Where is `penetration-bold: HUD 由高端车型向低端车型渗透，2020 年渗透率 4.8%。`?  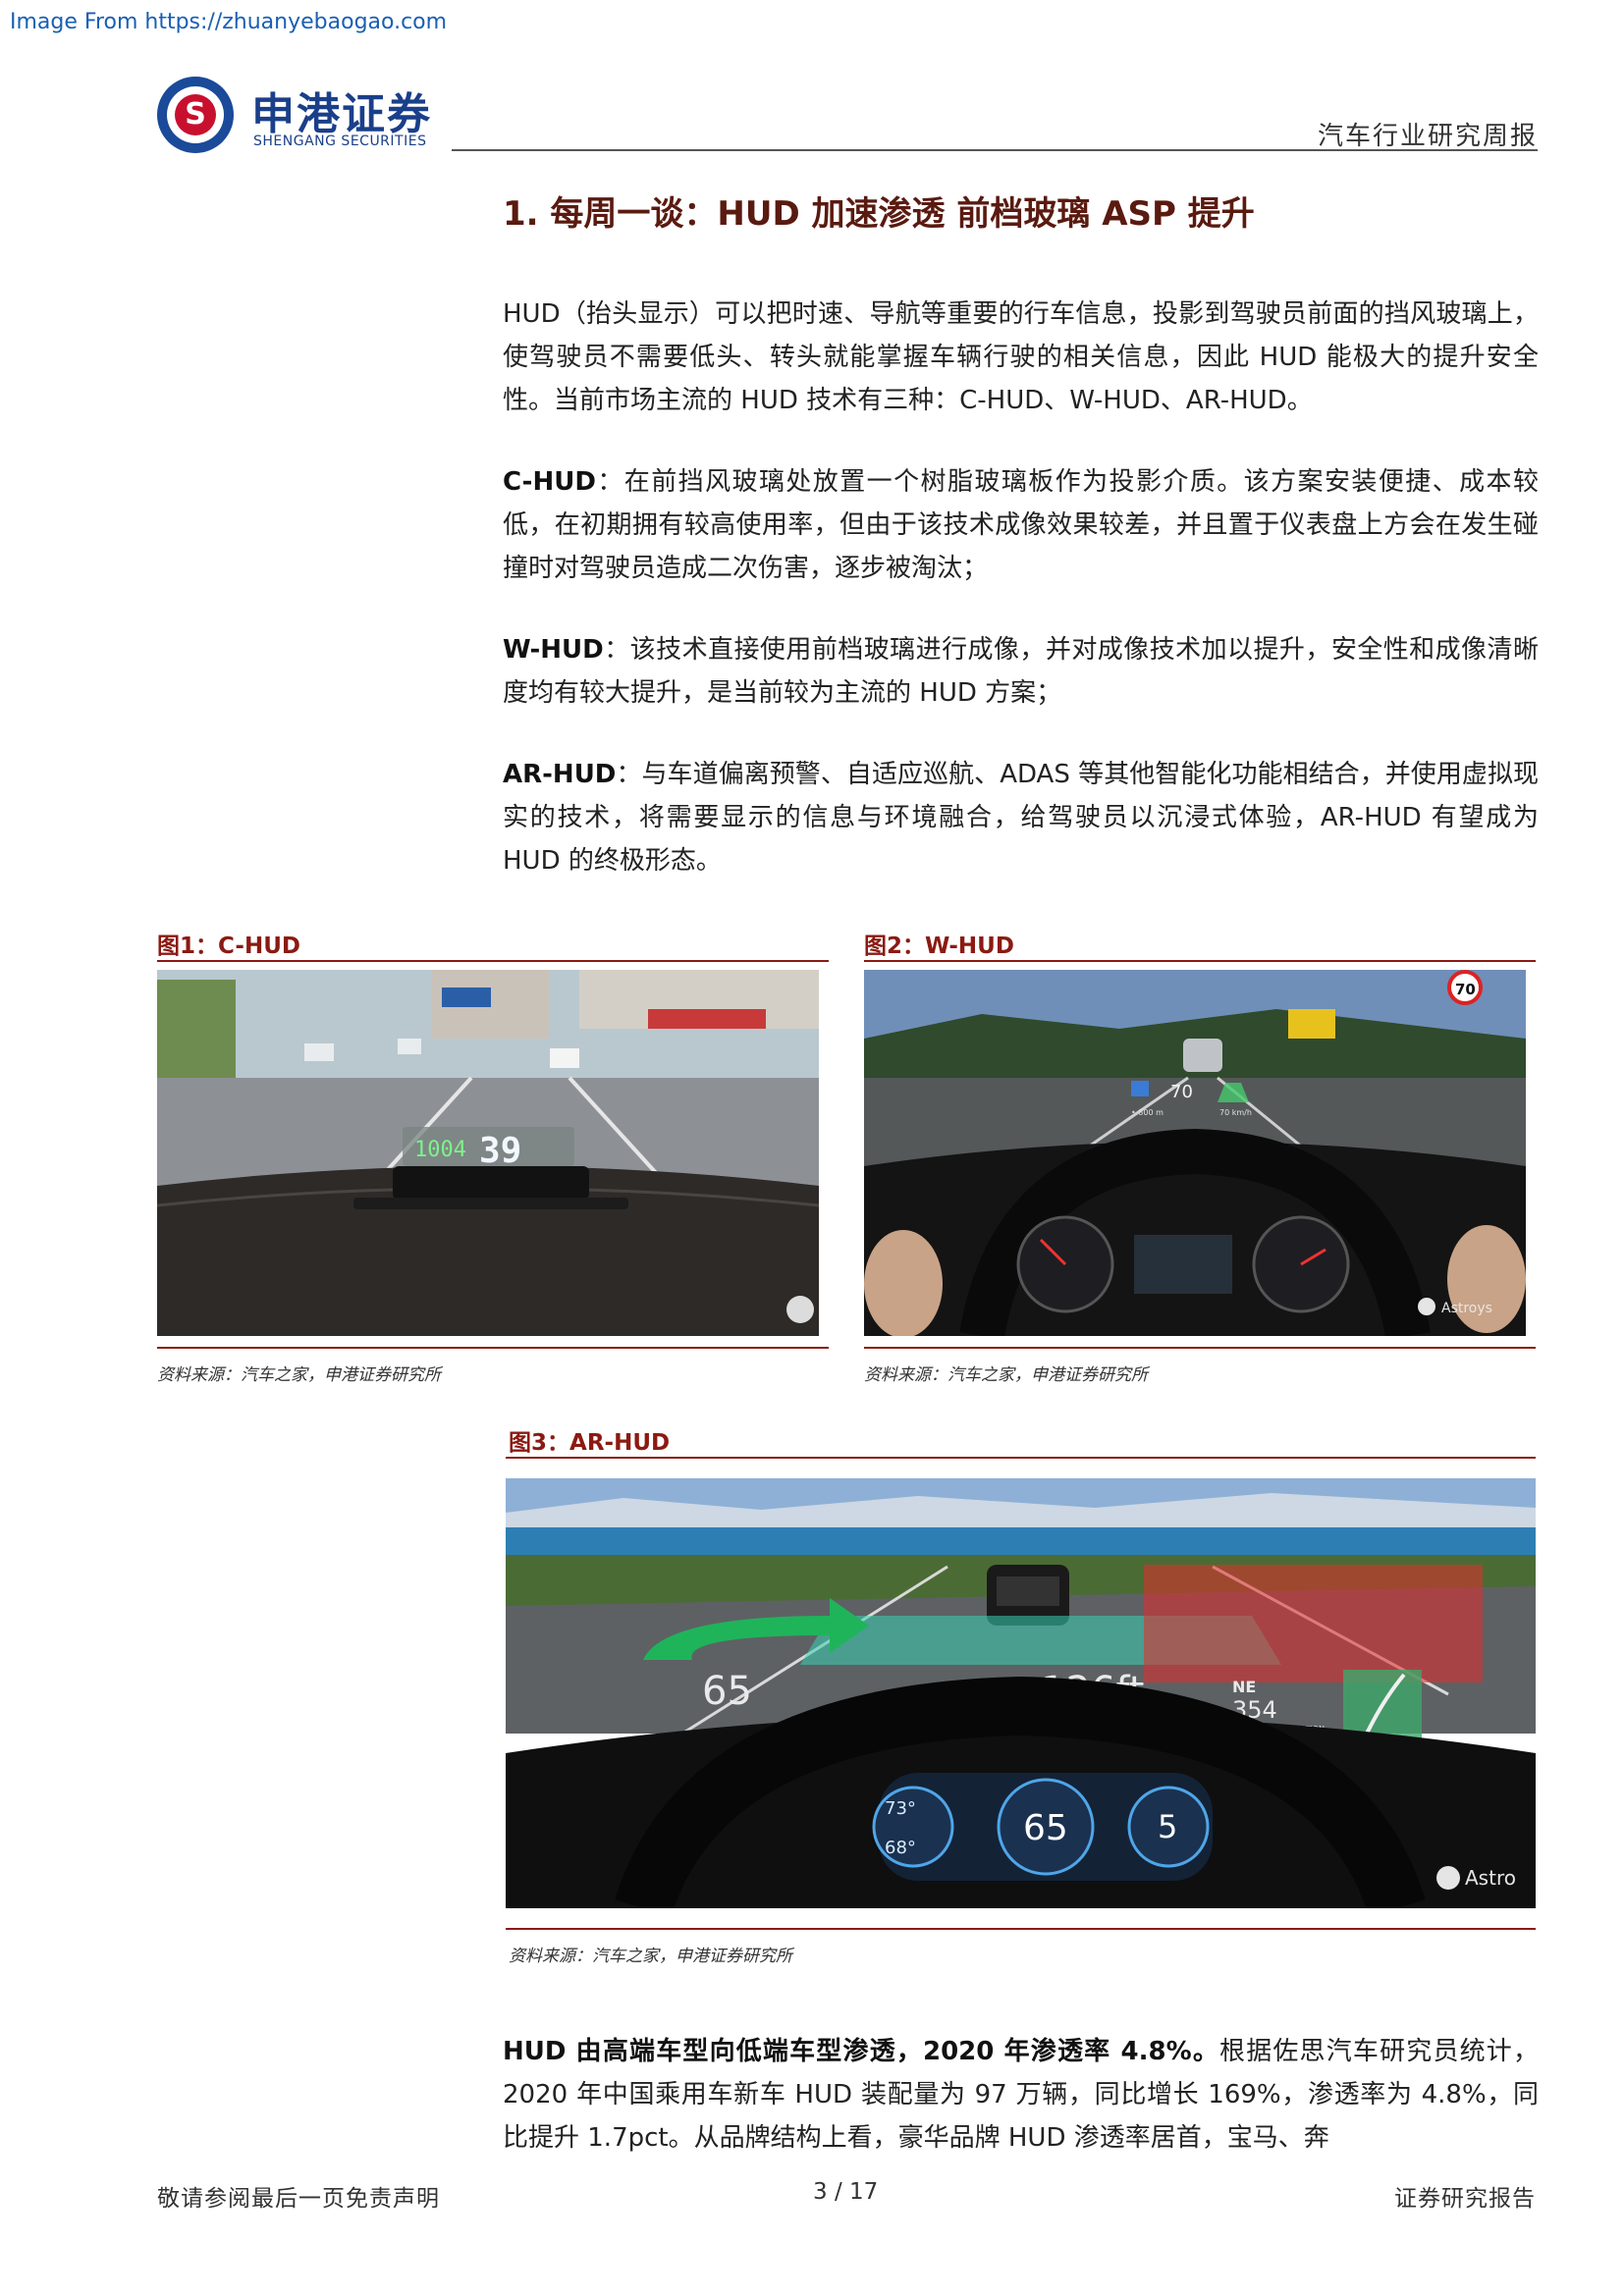 penetration-bold: HUD 由高端车型向低端车型渗透，2020 年渗透率 4.8%。 is located at coordinates (861, 2051).